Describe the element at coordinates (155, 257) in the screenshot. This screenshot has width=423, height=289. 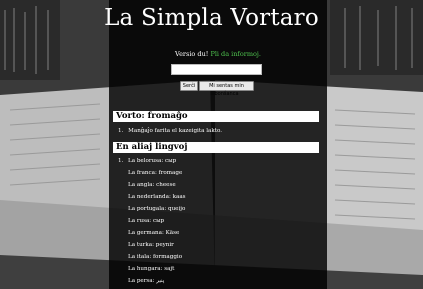
I see `translation-item: La itala: formaggio` at that location.